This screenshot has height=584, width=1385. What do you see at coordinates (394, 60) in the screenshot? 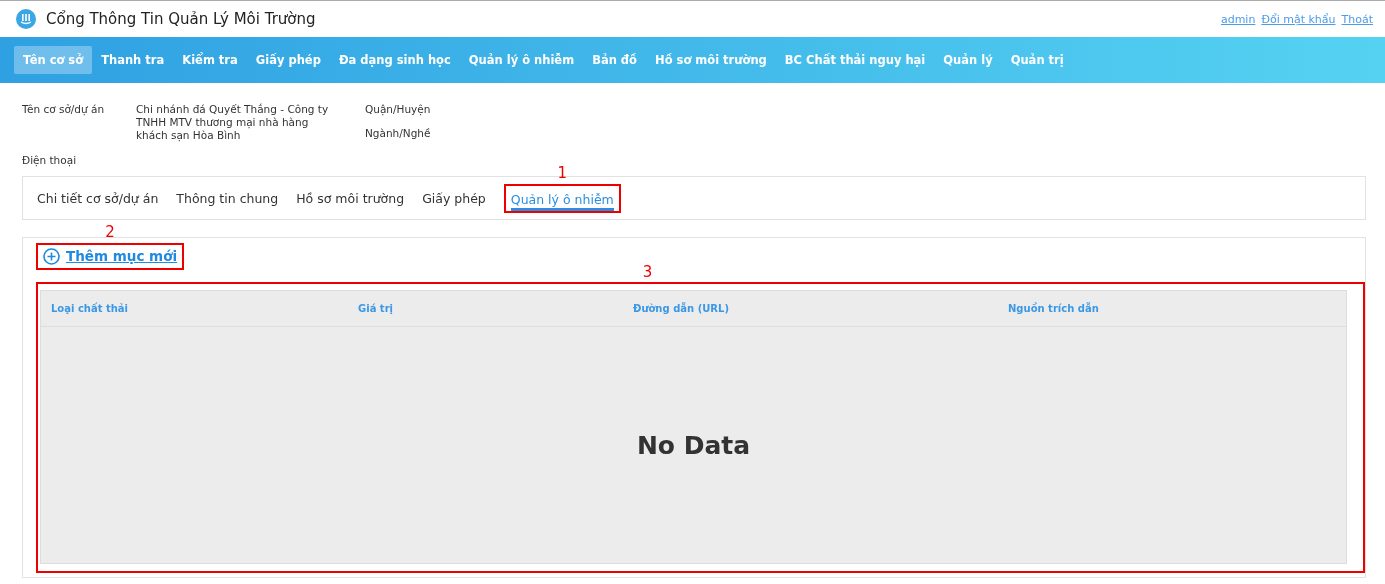
I see `nav-item: Đa dạng sinh học` at bounding box center [394, 60].